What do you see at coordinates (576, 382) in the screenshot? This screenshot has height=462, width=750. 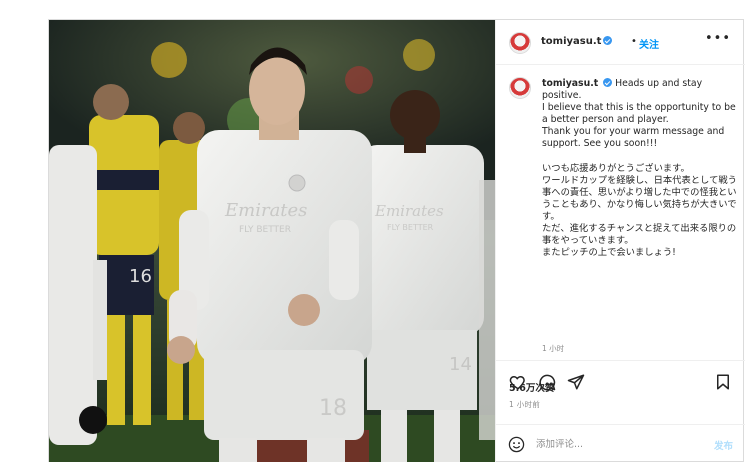 I see `share-icon` at bounding box center [576, 382].